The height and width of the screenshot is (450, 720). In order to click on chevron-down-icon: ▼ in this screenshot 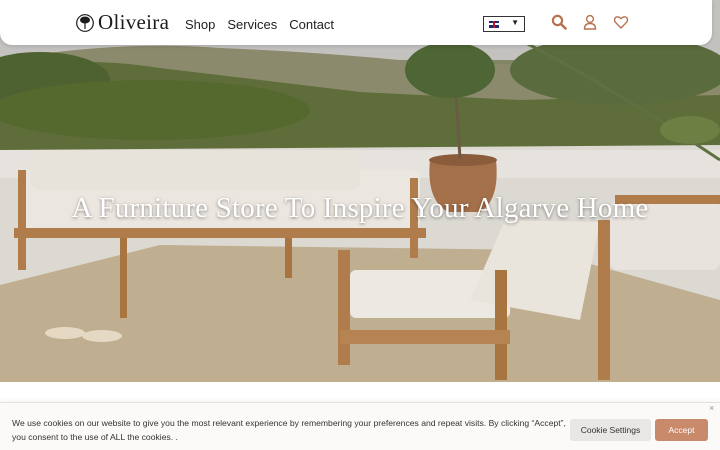, I will do `click(515, 22)`.